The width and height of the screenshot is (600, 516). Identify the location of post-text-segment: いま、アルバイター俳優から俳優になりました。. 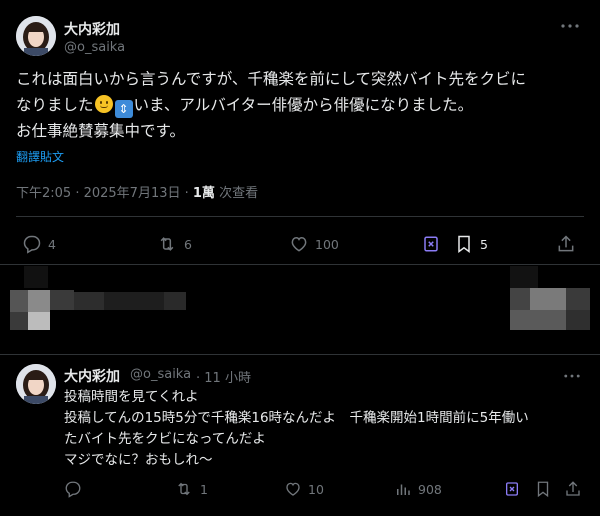
(303, 105).